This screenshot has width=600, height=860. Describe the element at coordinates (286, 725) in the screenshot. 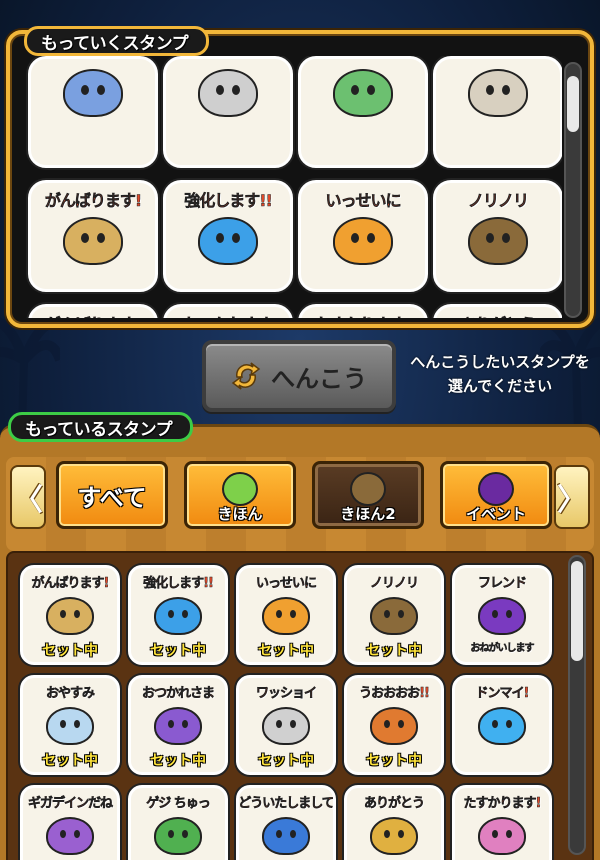

I see `stamp-item: ワッショイ セット中` at that location.